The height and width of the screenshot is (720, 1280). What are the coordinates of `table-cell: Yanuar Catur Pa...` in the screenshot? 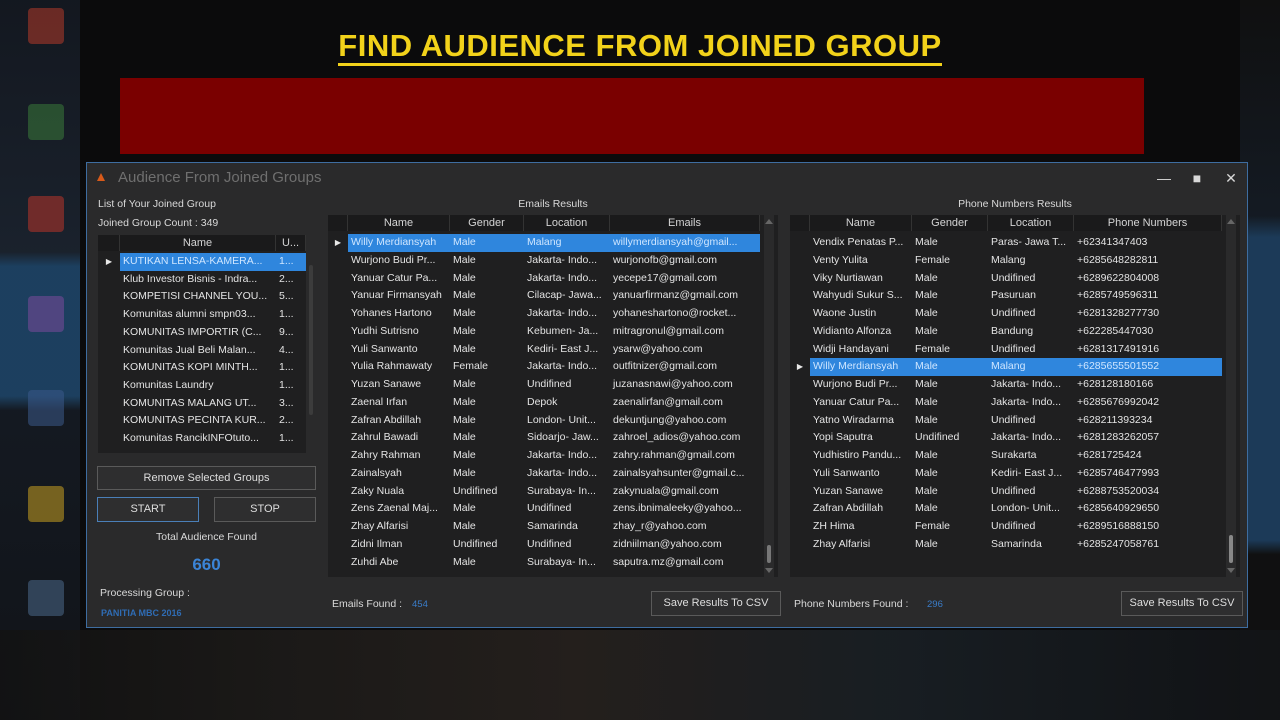 It's located at (861, 403).